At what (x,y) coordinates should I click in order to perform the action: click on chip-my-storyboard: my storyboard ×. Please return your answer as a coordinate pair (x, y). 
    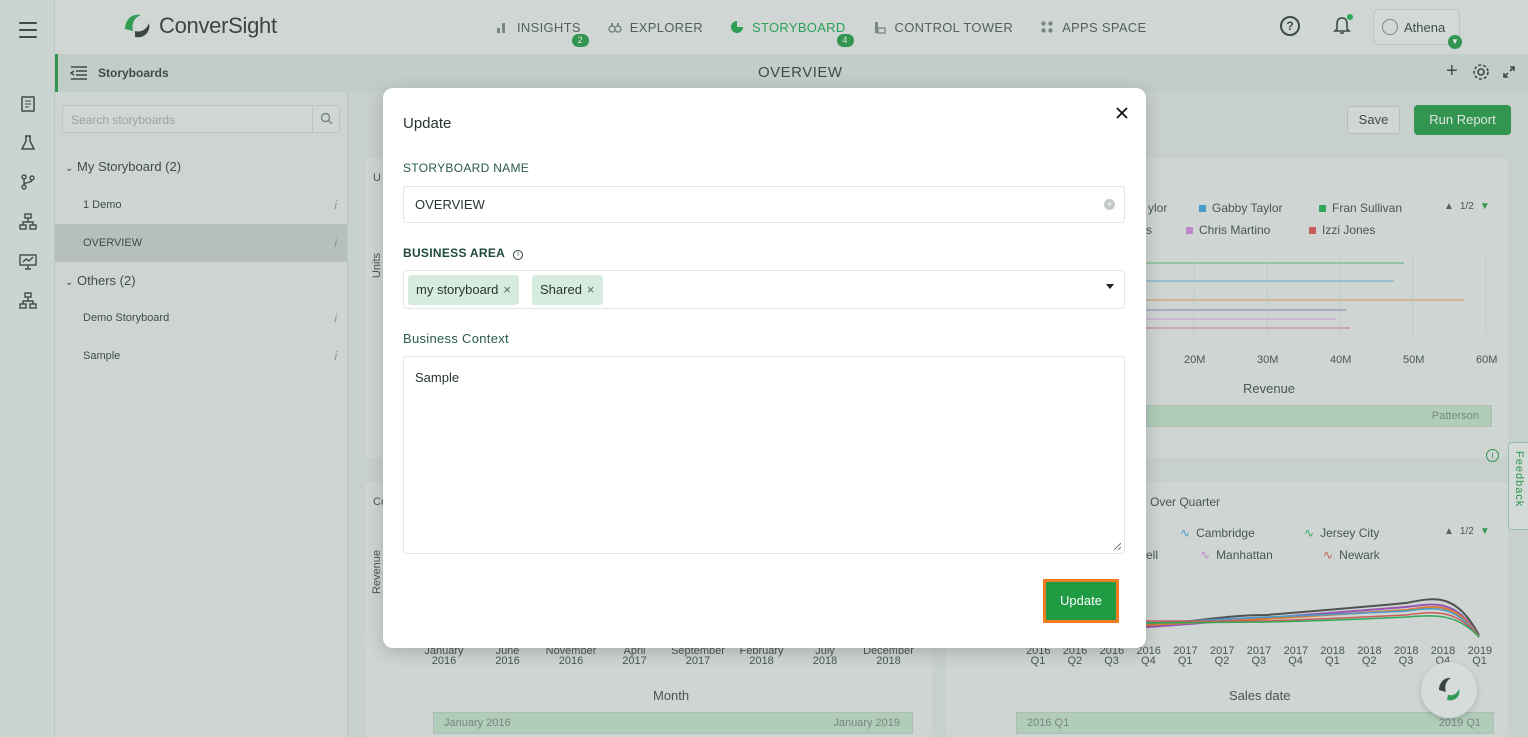
    Looking at the image, I should click on (463, 290).